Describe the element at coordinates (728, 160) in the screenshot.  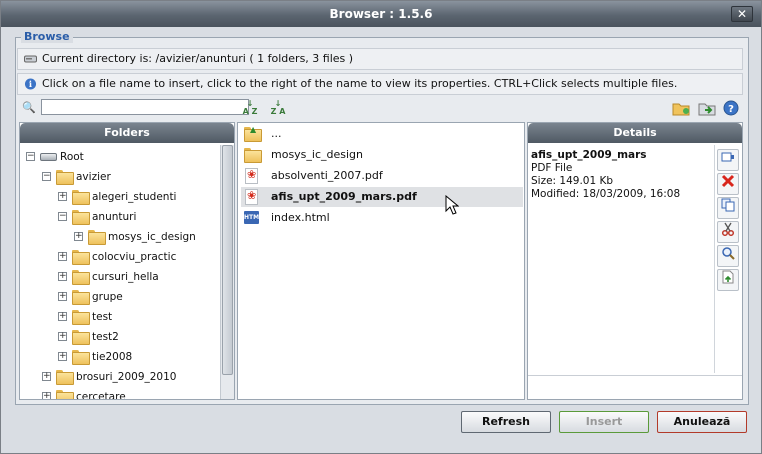
I see `insert-icon` at that location.